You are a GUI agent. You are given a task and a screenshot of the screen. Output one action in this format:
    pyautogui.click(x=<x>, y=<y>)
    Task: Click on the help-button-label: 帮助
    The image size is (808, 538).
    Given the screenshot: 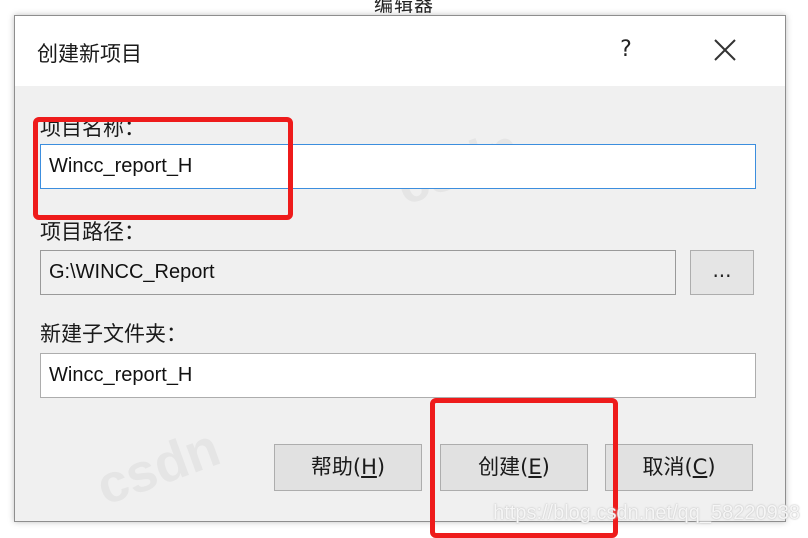 What is the action you would take?
    pyautogui.click(x=331, y=467)
    